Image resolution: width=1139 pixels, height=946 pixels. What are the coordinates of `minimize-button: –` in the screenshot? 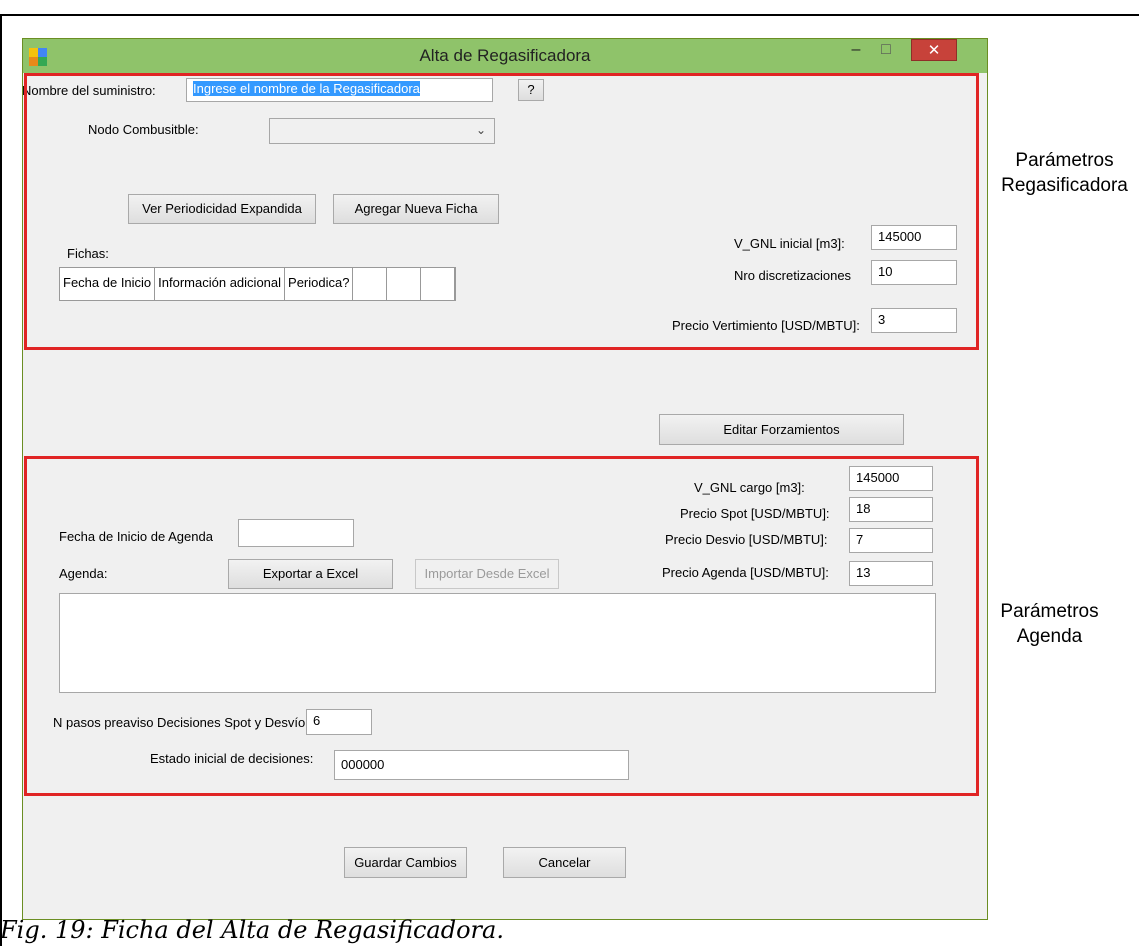 It's located at (856, 51).